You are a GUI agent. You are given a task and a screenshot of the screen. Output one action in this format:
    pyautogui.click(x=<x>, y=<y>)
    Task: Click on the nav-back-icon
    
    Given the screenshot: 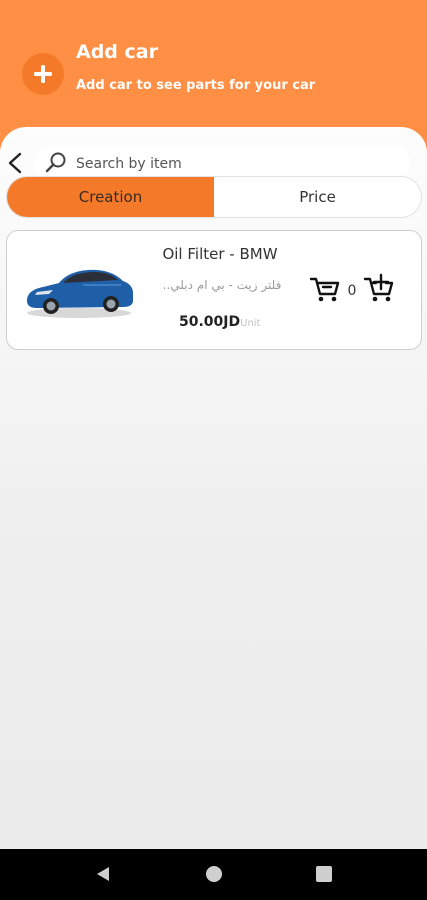 What is the action you would take?
    pyautogui.click(x=103, y=874)
    